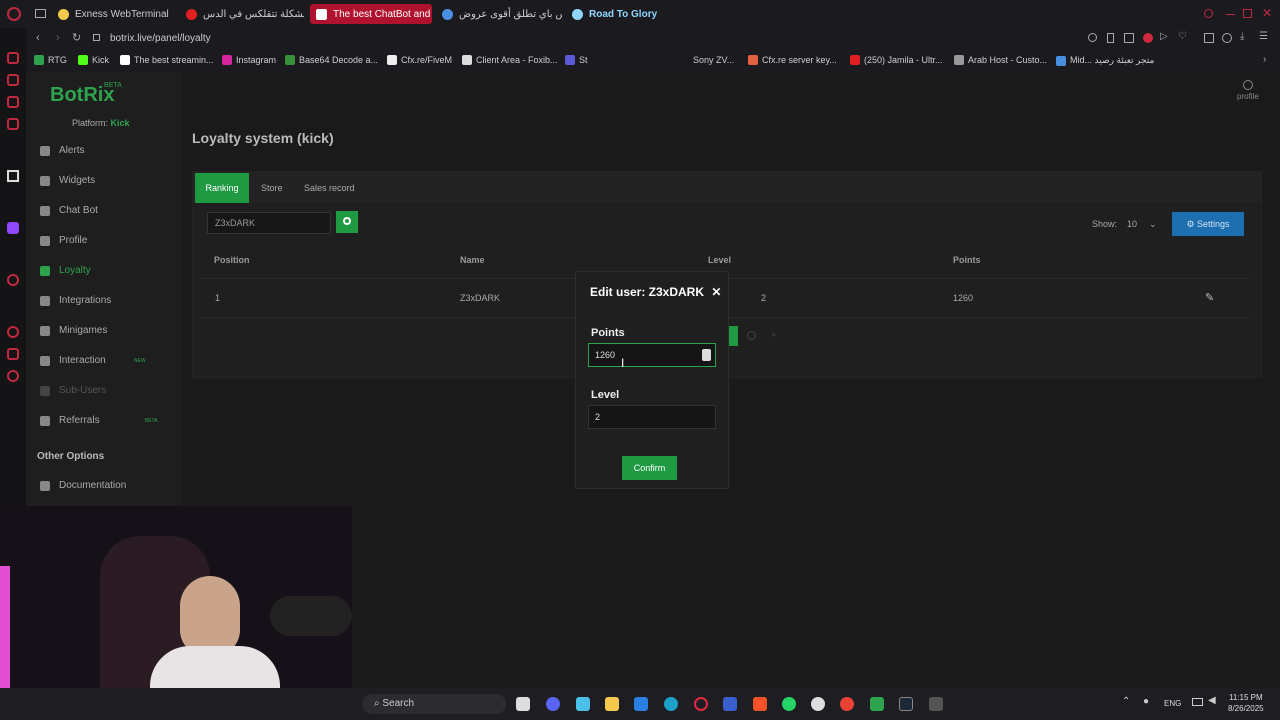 This screenshot has width=1280, height=720. I want to click on chrome-icon, so click(847, 704).